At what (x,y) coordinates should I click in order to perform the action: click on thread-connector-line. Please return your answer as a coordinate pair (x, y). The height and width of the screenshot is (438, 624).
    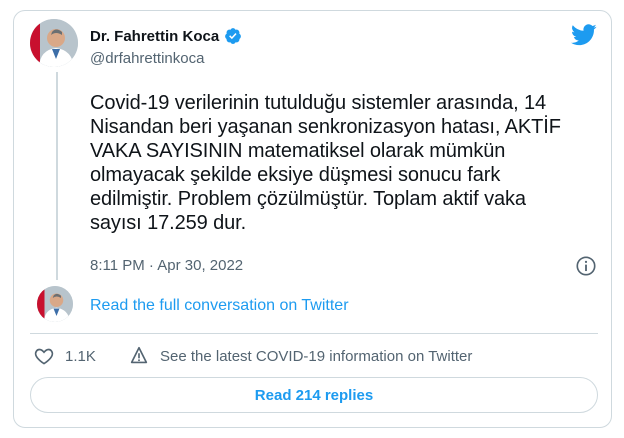
    Looking at the image, I should click on (57, 176).